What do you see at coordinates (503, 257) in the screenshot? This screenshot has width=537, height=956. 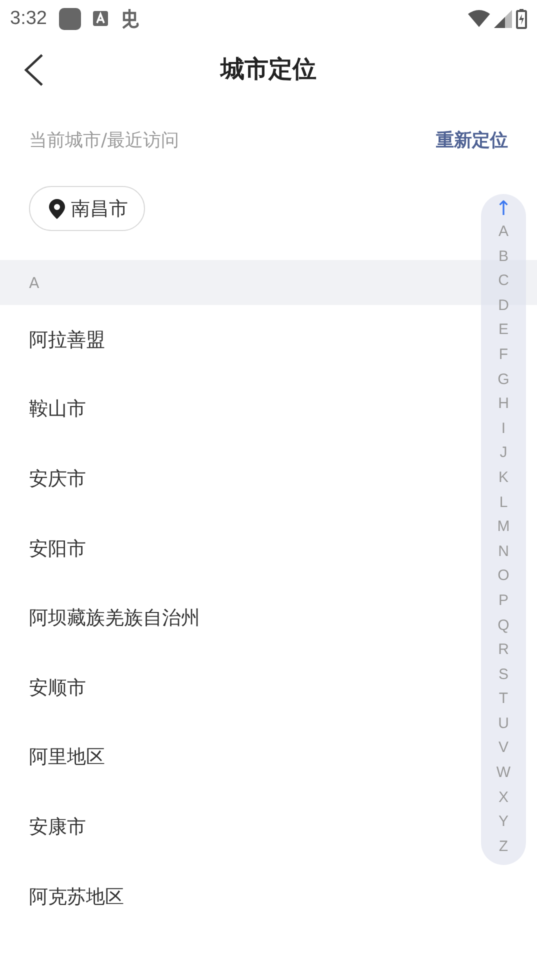 I see `index-letter: B` at bounding box center [503, 257].